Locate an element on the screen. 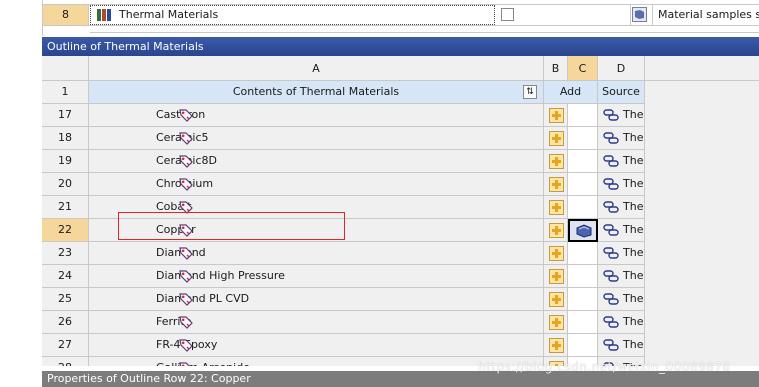 This screenshot has width=759, height=387. material-name-cell: Ceramic8D is located at coordinates (316, 161).